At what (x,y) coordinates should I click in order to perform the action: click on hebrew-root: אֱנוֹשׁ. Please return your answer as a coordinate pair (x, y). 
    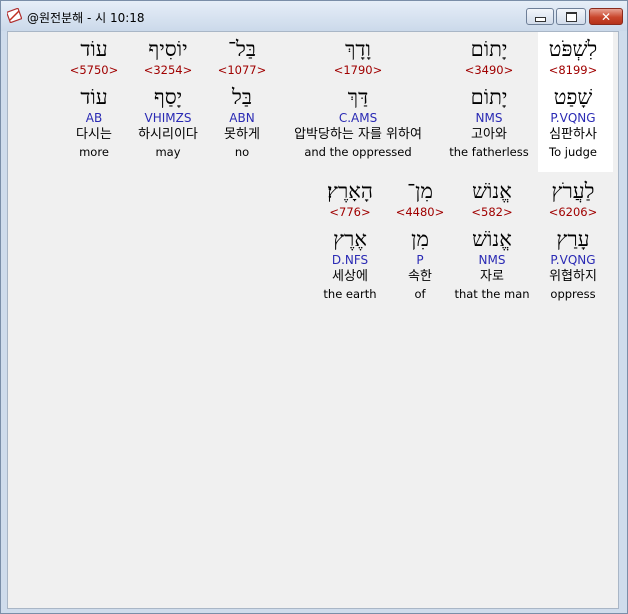
    Looking at the image, I should click on (492, 239).